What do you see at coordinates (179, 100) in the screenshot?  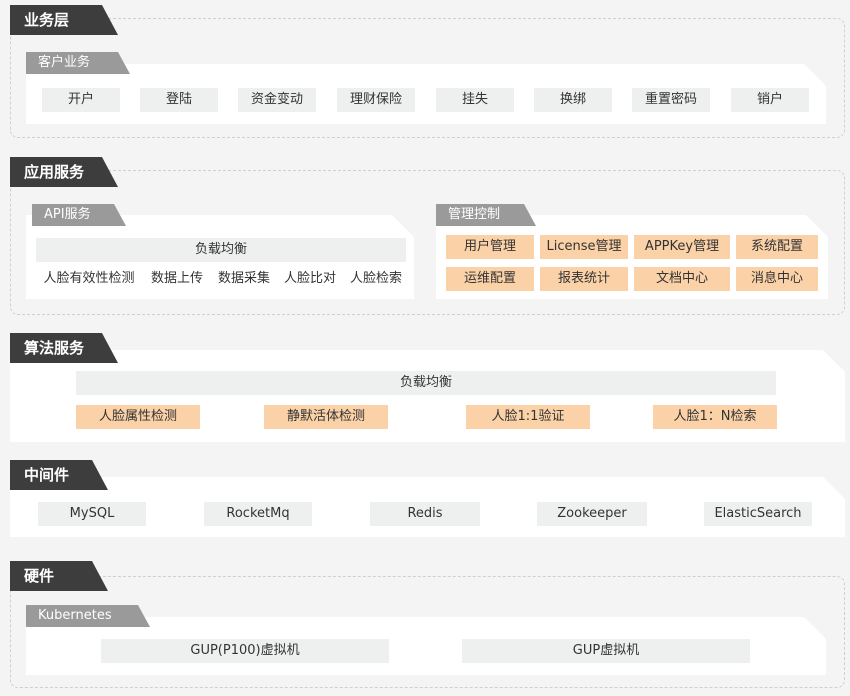 I see `business-item: 登陆` at bounding box center [179, 100].